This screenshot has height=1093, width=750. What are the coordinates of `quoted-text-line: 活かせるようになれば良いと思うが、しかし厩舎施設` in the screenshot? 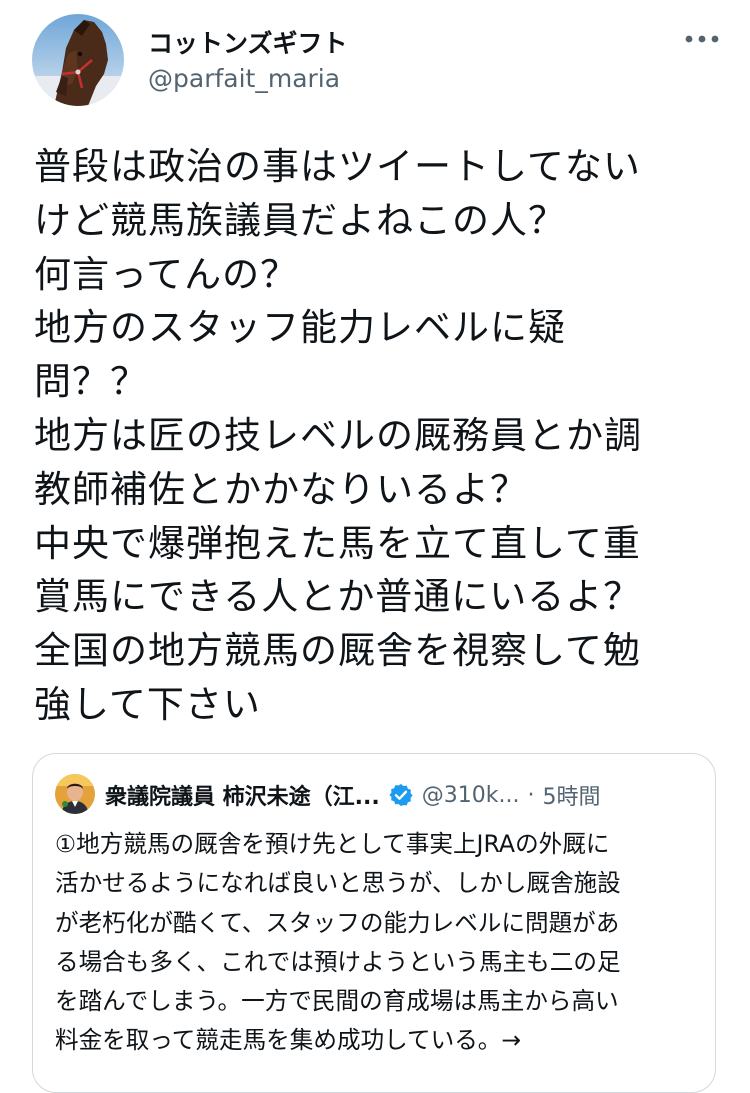 It's located at (338, 883).